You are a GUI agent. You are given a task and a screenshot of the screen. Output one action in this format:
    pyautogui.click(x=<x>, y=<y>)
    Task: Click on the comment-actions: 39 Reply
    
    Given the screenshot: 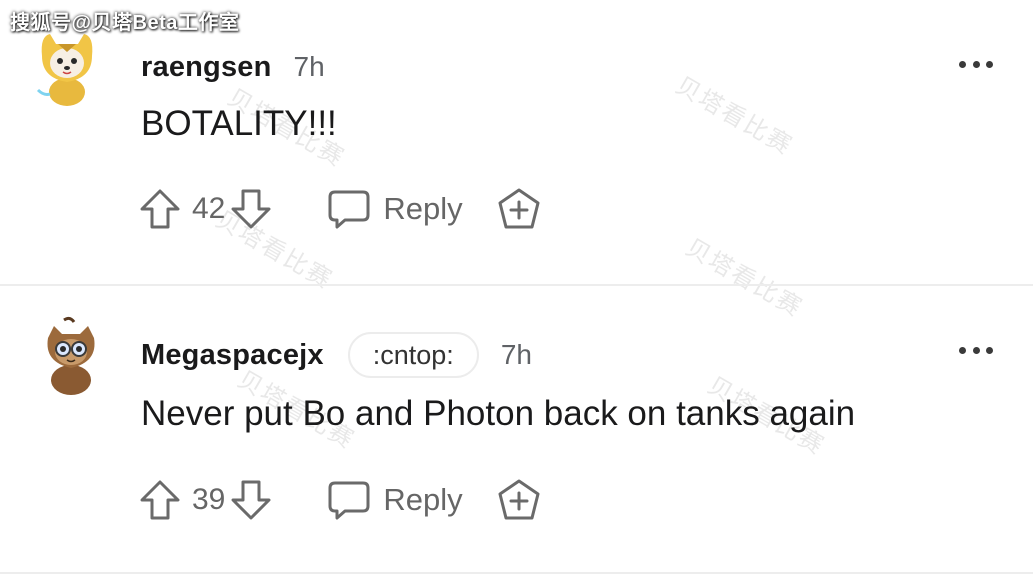 What is the action you would take?
    pyautogui.click(x=339, y=500)
    